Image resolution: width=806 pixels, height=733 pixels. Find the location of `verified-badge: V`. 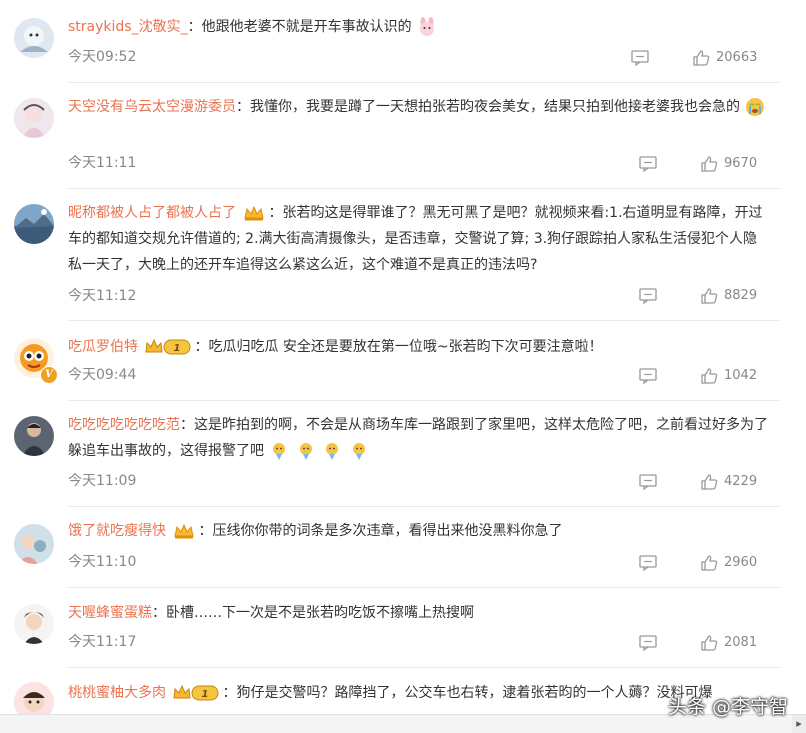

verified-badge: V is located at coordinates (49, 375).